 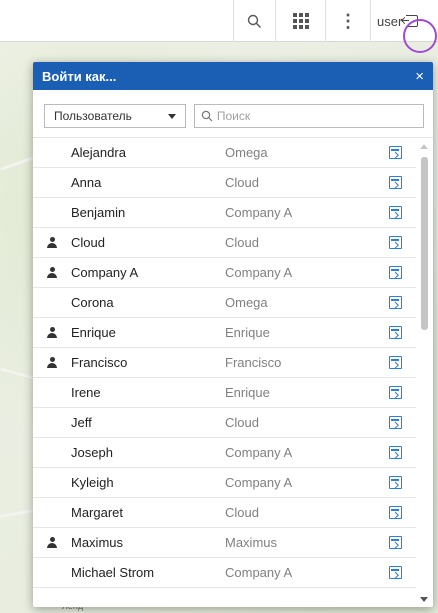 What do you see at coordinates (97, 542) in the screenshot?
I see `user-name: Maximus` at bounding box center [97, 542].